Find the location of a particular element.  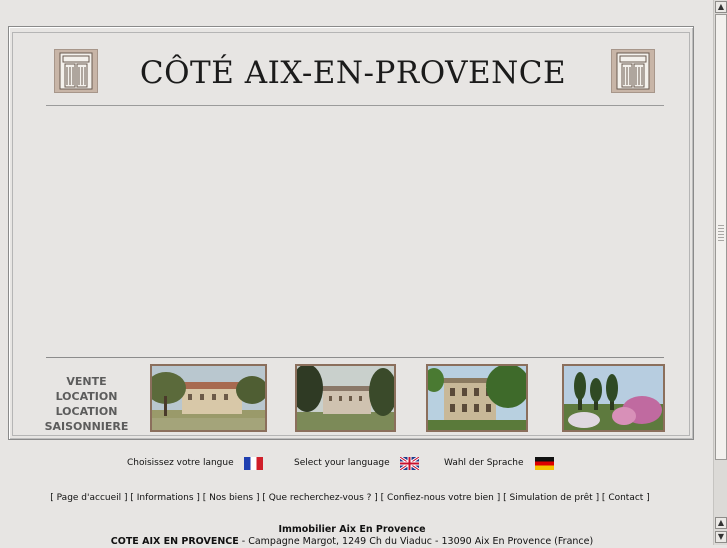

header-divider is located at coordinates (355, 105).